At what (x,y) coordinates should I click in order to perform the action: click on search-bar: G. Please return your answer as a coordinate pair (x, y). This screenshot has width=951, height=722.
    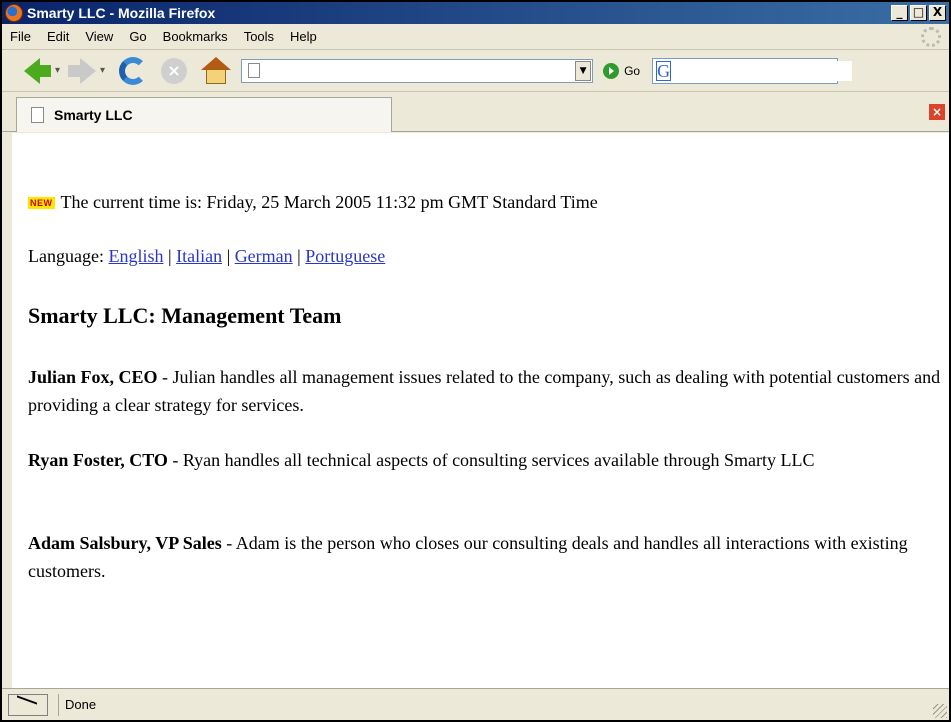
    Looking at the image, I should click on (752, 70).